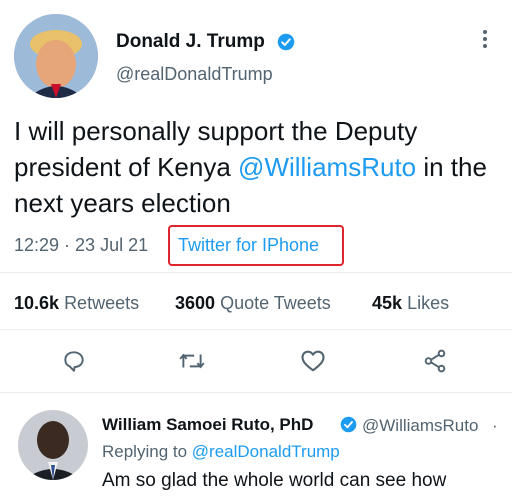 This screenshot has height=501, width=512. Describe the element at coordinates (435, 361) in the screenshot. I see `share-icon` at that location.